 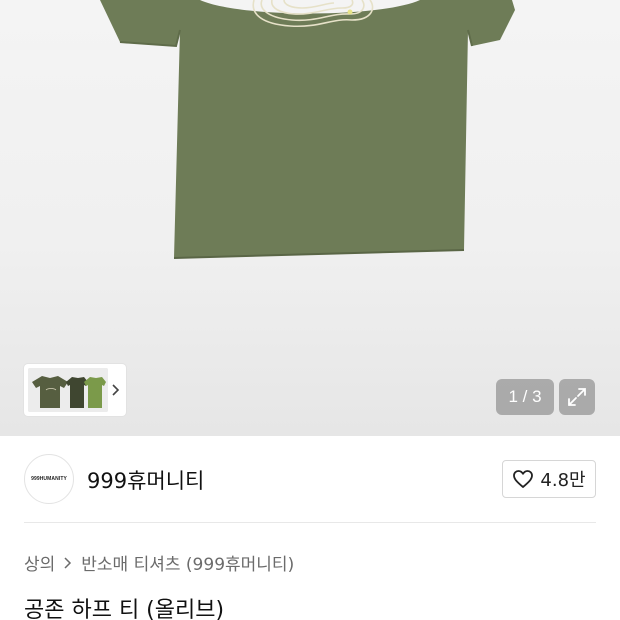 I want to click on thumbnail-image, so click(x=68, y=390).